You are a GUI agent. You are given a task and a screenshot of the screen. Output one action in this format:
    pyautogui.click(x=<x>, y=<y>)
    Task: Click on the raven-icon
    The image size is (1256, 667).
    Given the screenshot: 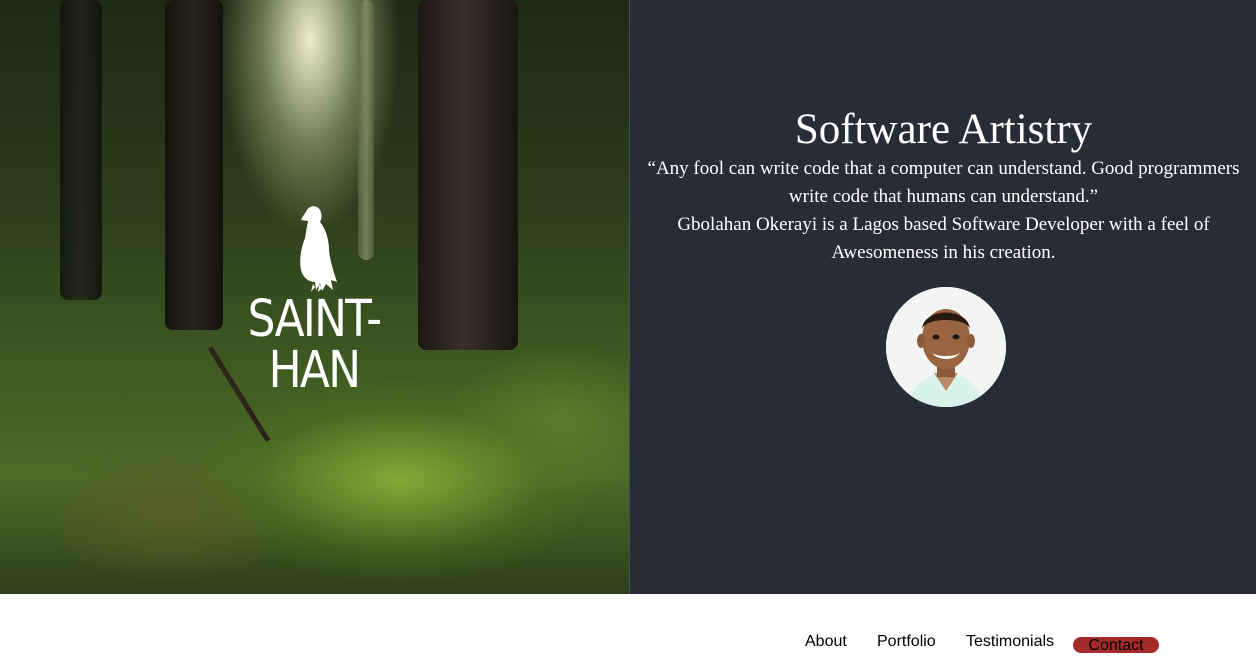 What is the action you would take?
    pyautogui.click(x=318, y=249)
    